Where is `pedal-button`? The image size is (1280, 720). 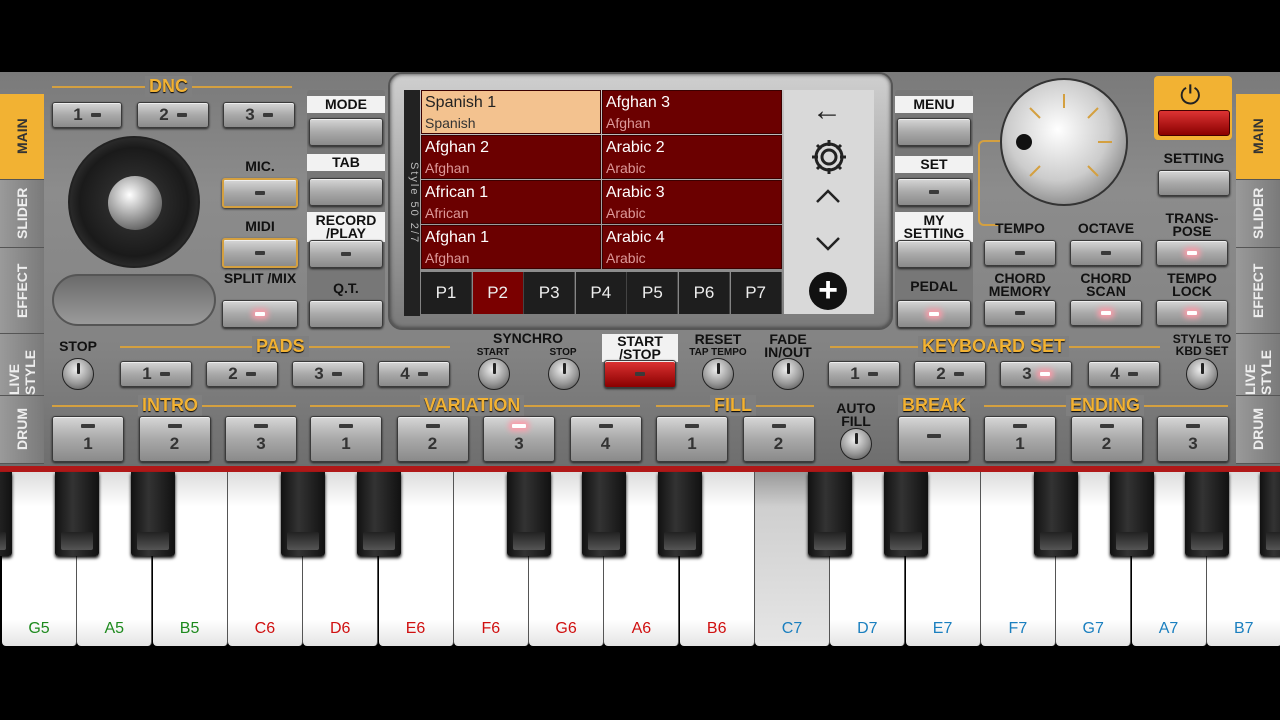 pedal-button is located at coordinates (934, 314).